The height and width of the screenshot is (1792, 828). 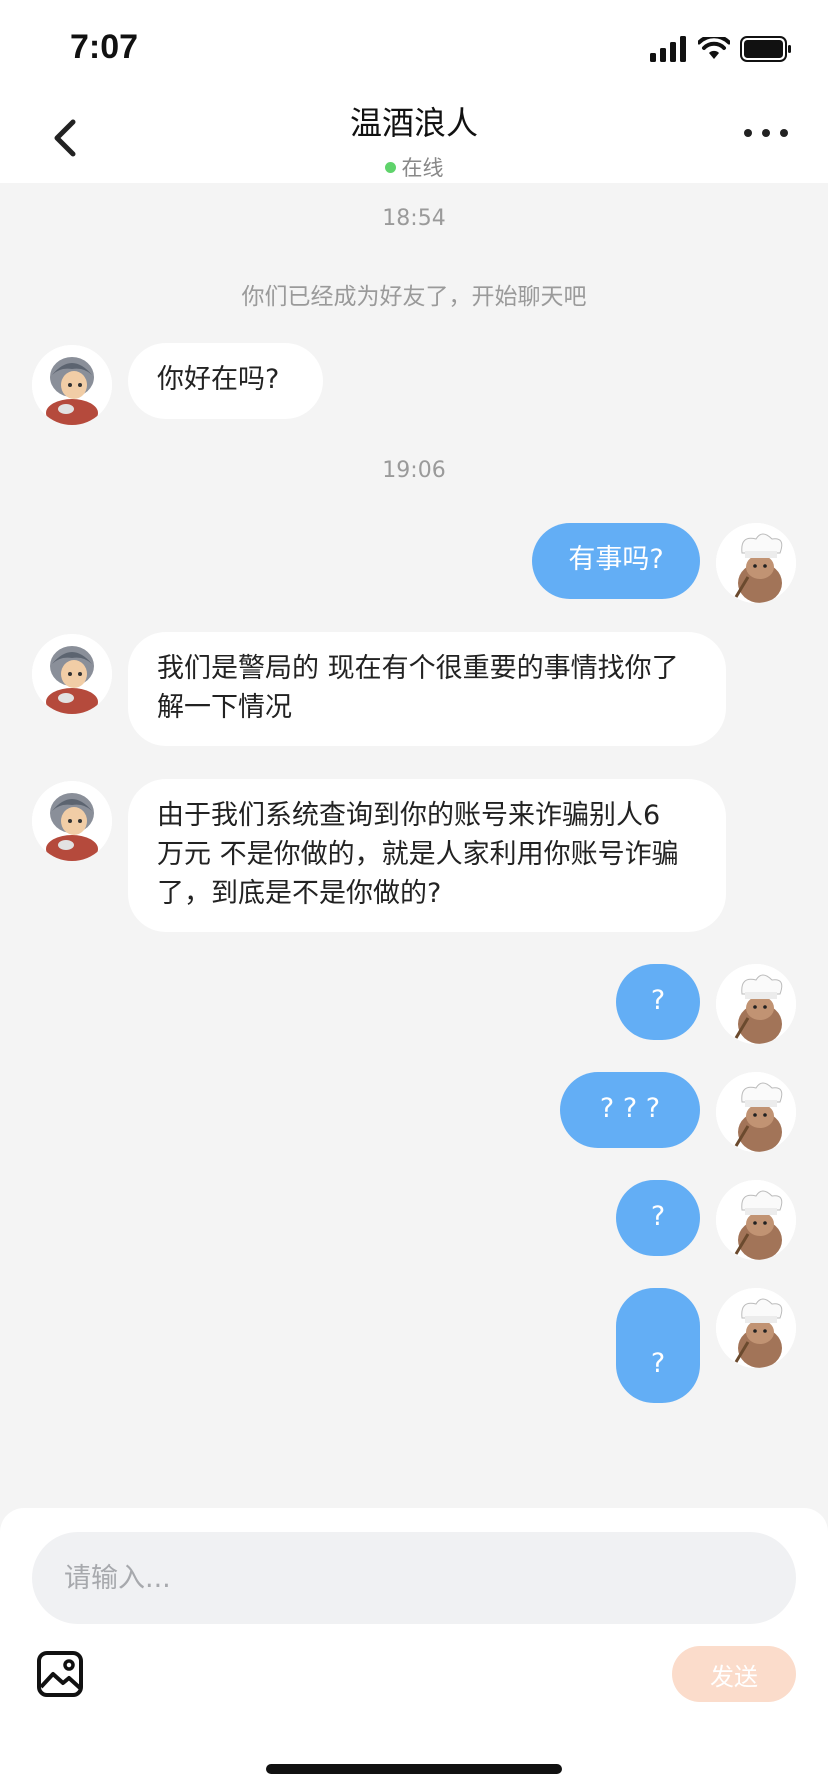 I want to click on status-icons, so click(x=721, y=49).